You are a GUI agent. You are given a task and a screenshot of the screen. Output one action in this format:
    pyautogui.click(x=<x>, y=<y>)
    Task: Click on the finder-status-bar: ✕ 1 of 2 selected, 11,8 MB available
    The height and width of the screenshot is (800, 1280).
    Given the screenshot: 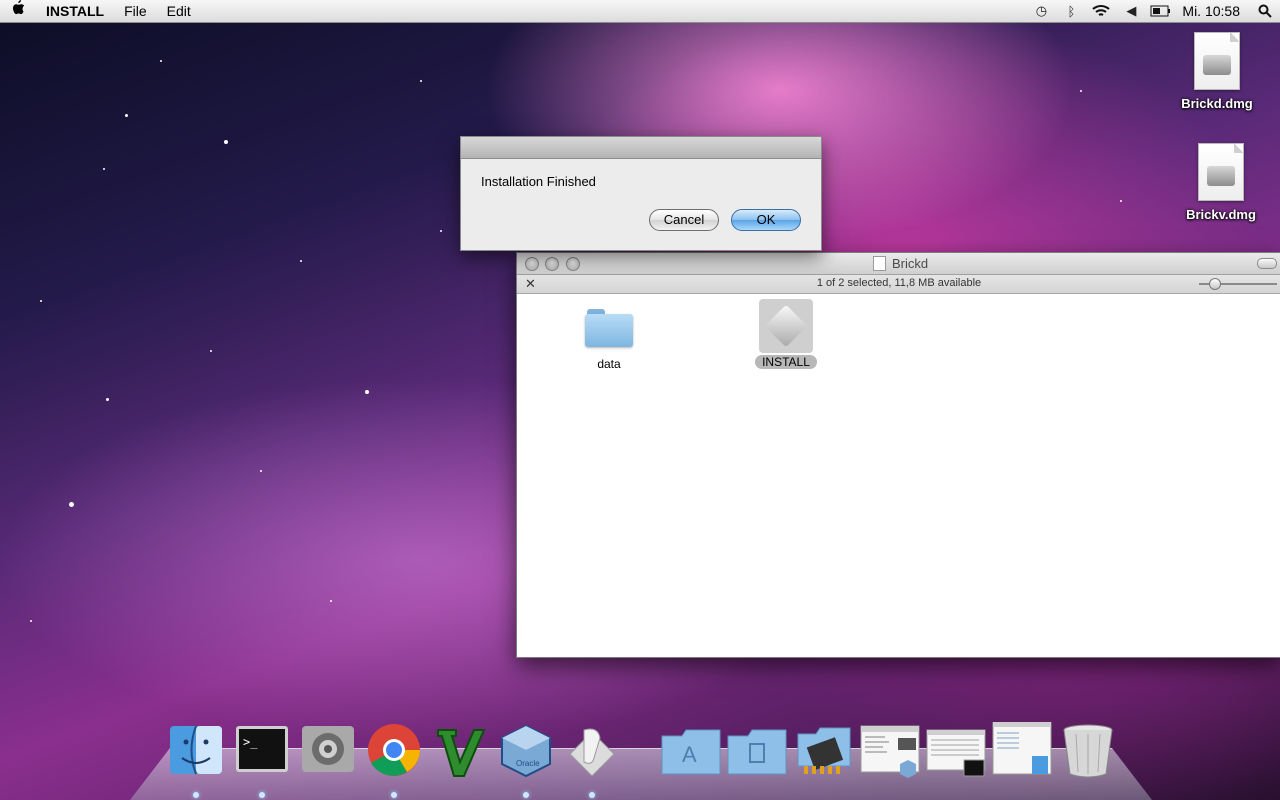 What is the action you would take?
    pyautogui.click(x=898, y=284)
    